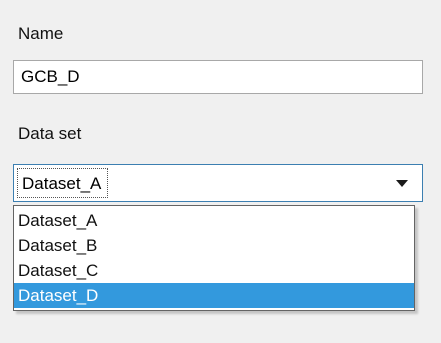 The width and height of the screenshot is (441, 343). I want to click on name-field, so click(218, 77).